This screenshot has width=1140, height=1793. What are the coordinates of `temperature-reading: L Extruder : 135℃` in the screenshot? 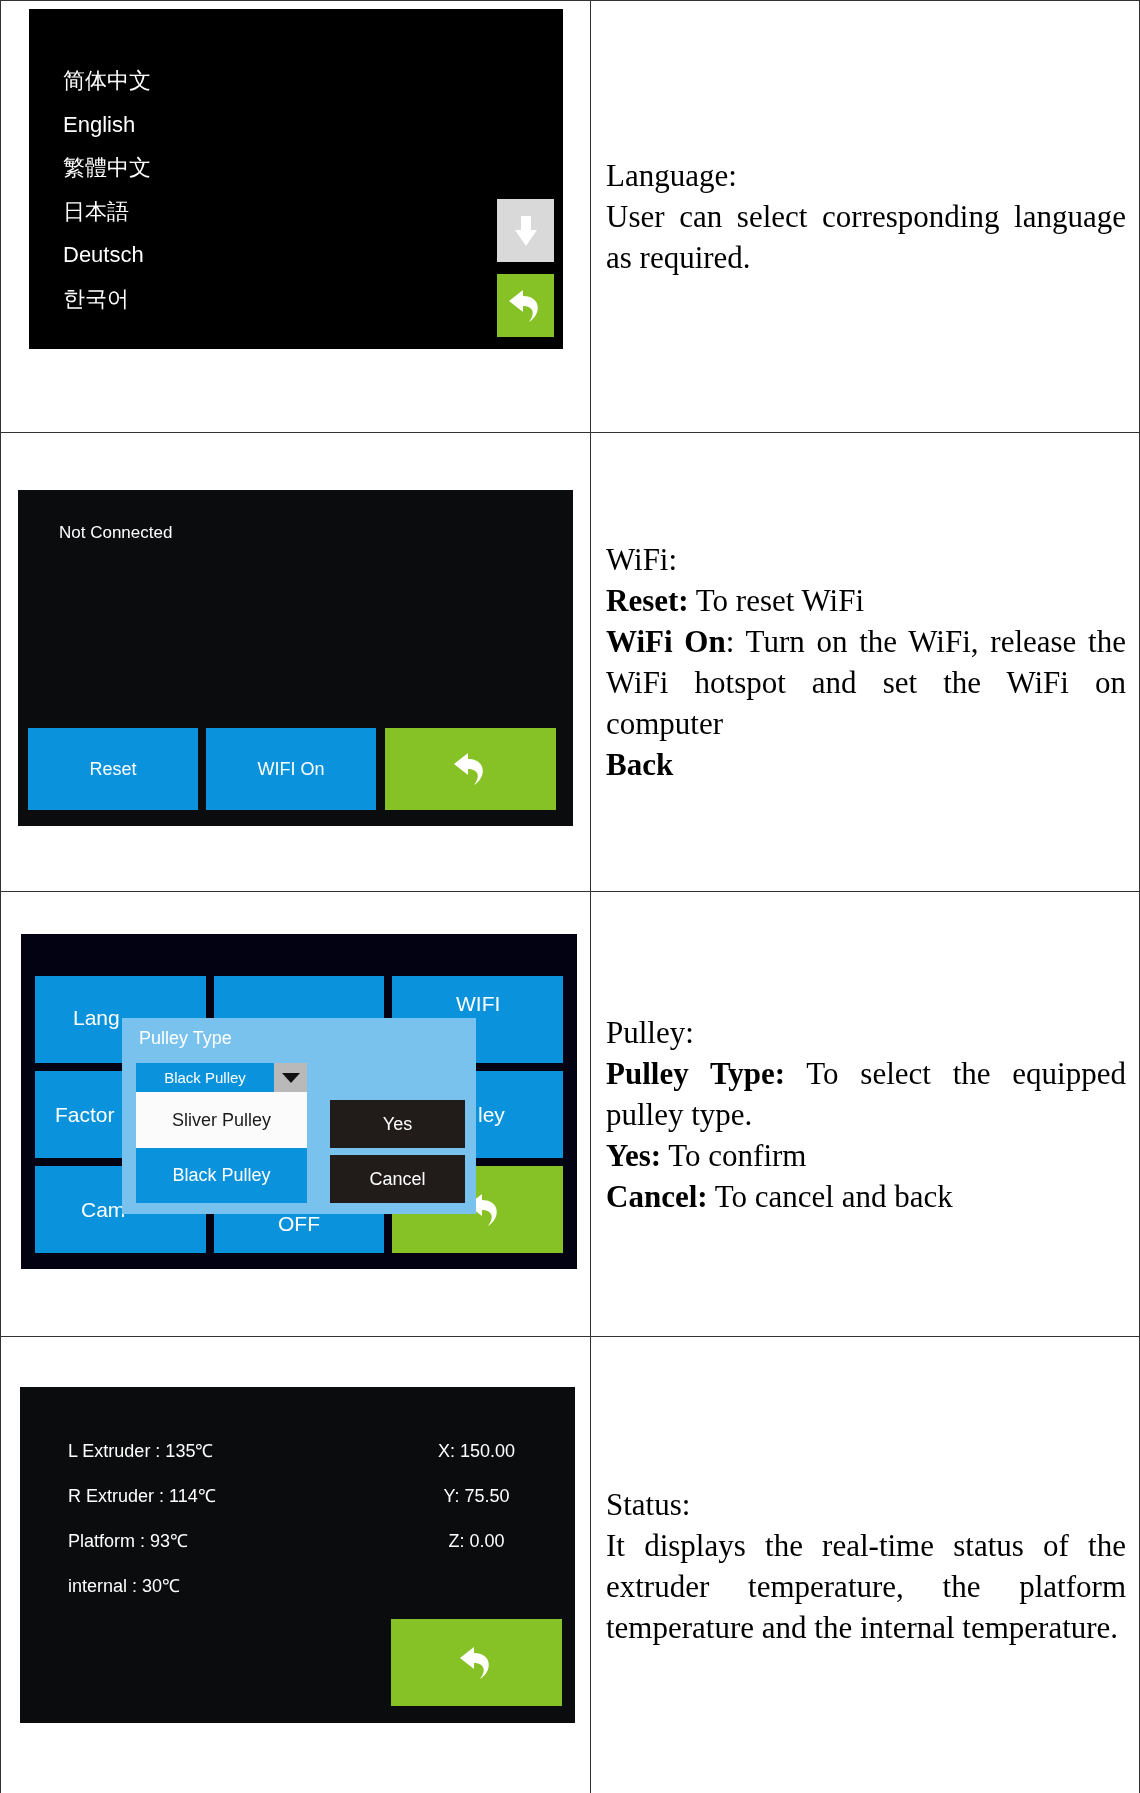 It's located at (141, 1451).